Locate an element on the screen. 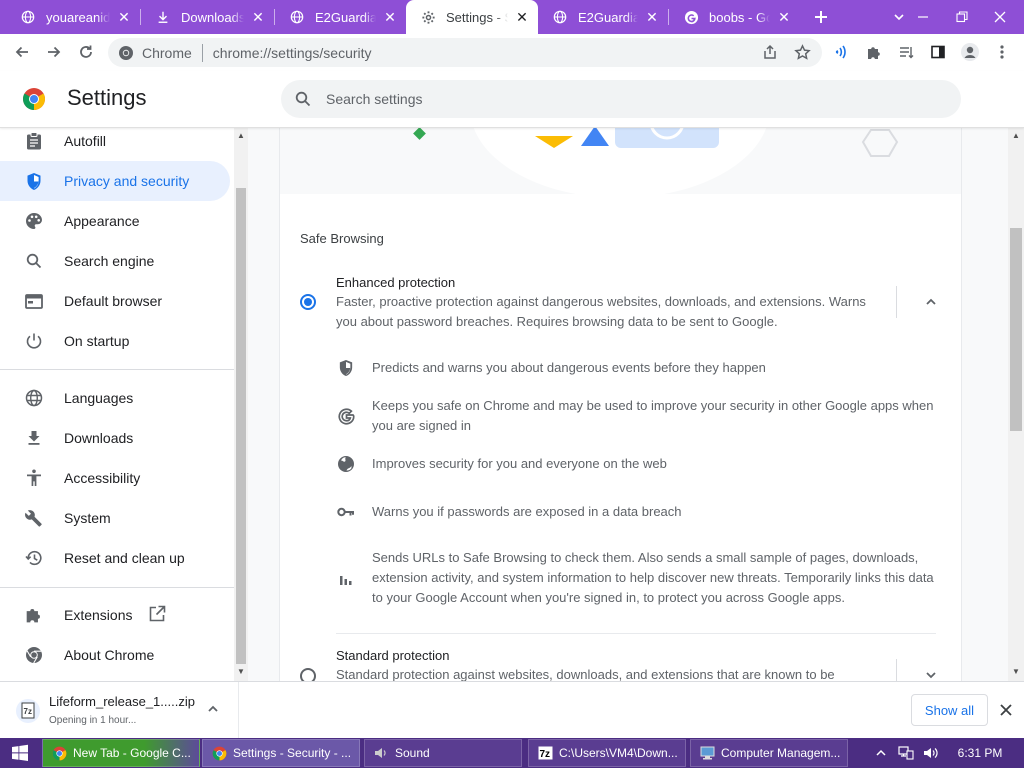  tab-e2guardian: E2Guardian ✕ is located at coordinates (340, 17).